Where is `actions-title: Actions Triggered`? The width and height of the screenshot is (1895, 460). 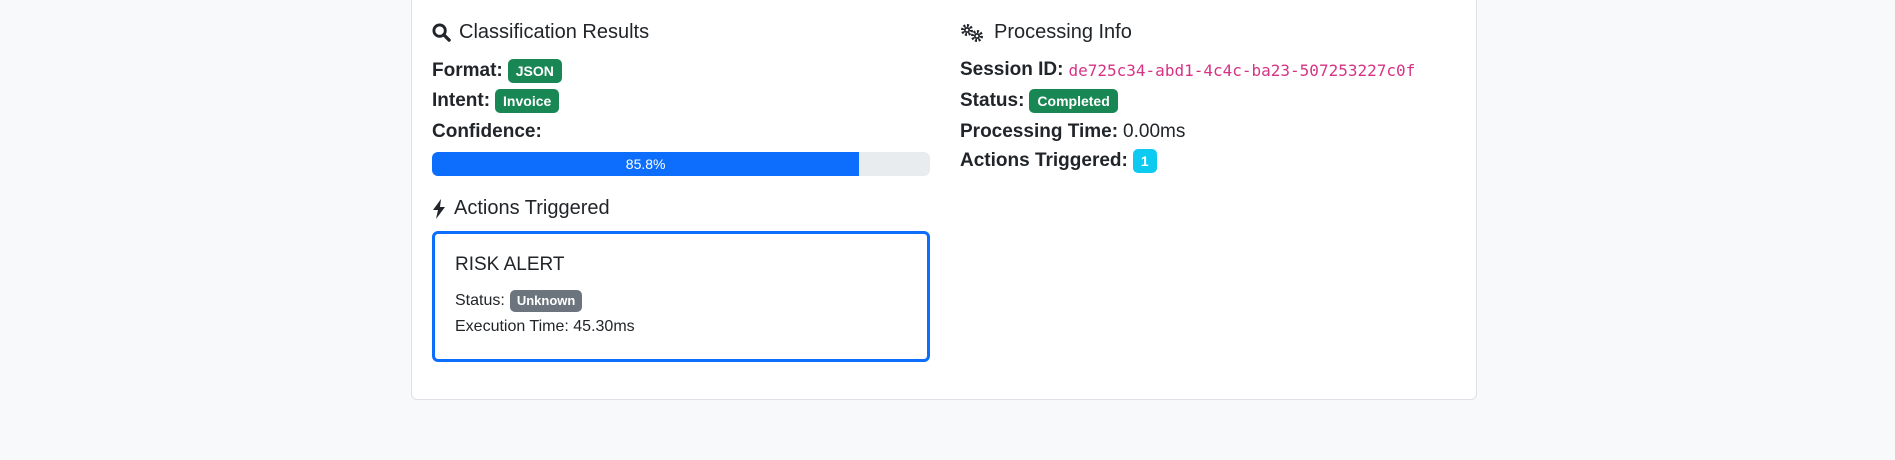
actions-title: Actions Triggered is located at coordinates (532, 208).